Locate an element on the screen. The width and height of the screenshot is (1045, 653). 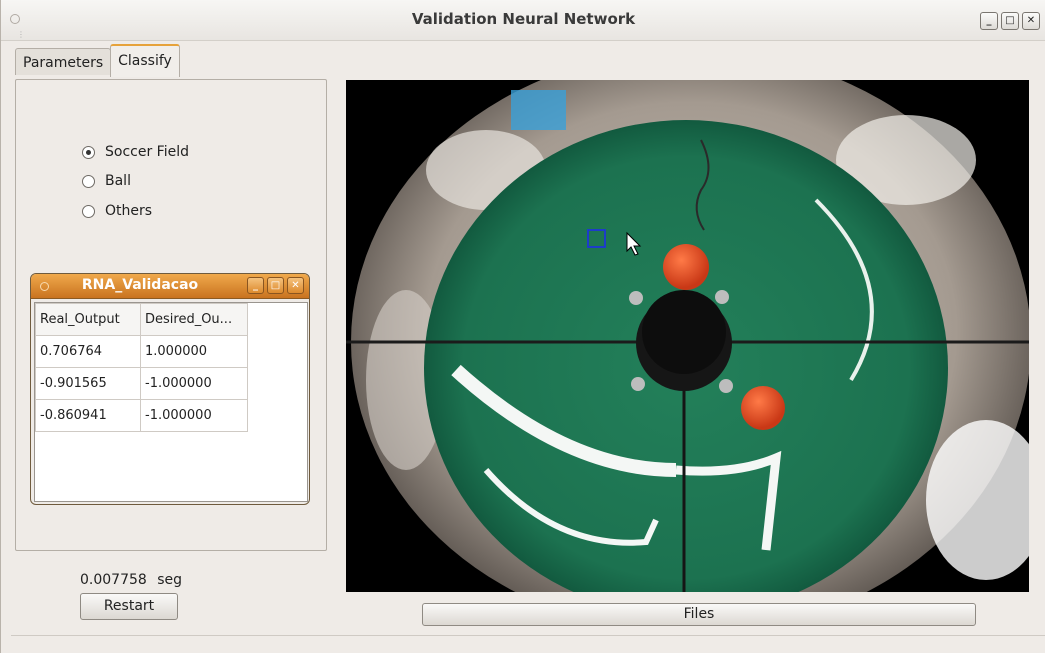
radio-label: Ball is located at coordinates (118, 181).